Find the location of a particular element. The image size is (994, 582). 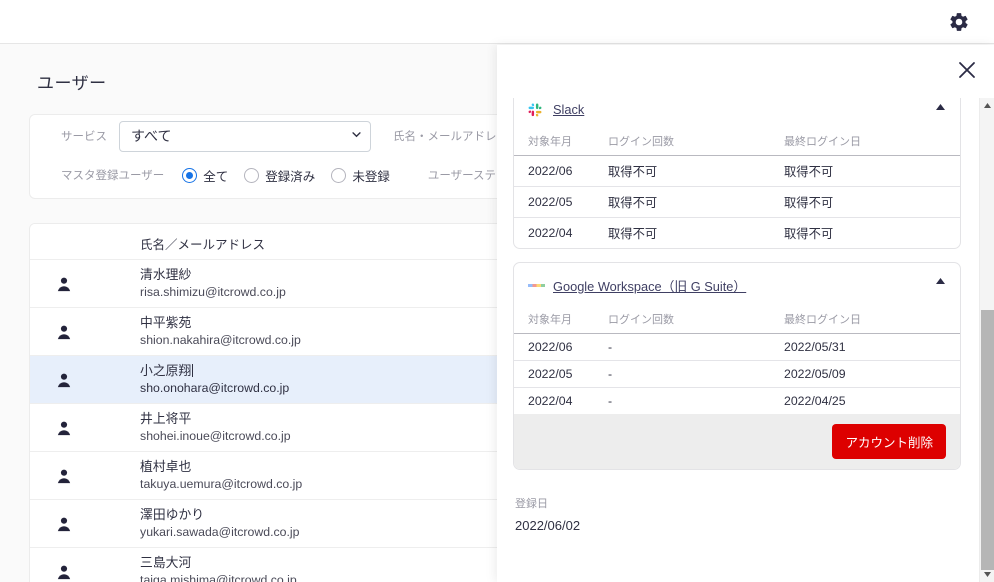

user-name: 中平紫苑 is located at coordinates (166, 322).